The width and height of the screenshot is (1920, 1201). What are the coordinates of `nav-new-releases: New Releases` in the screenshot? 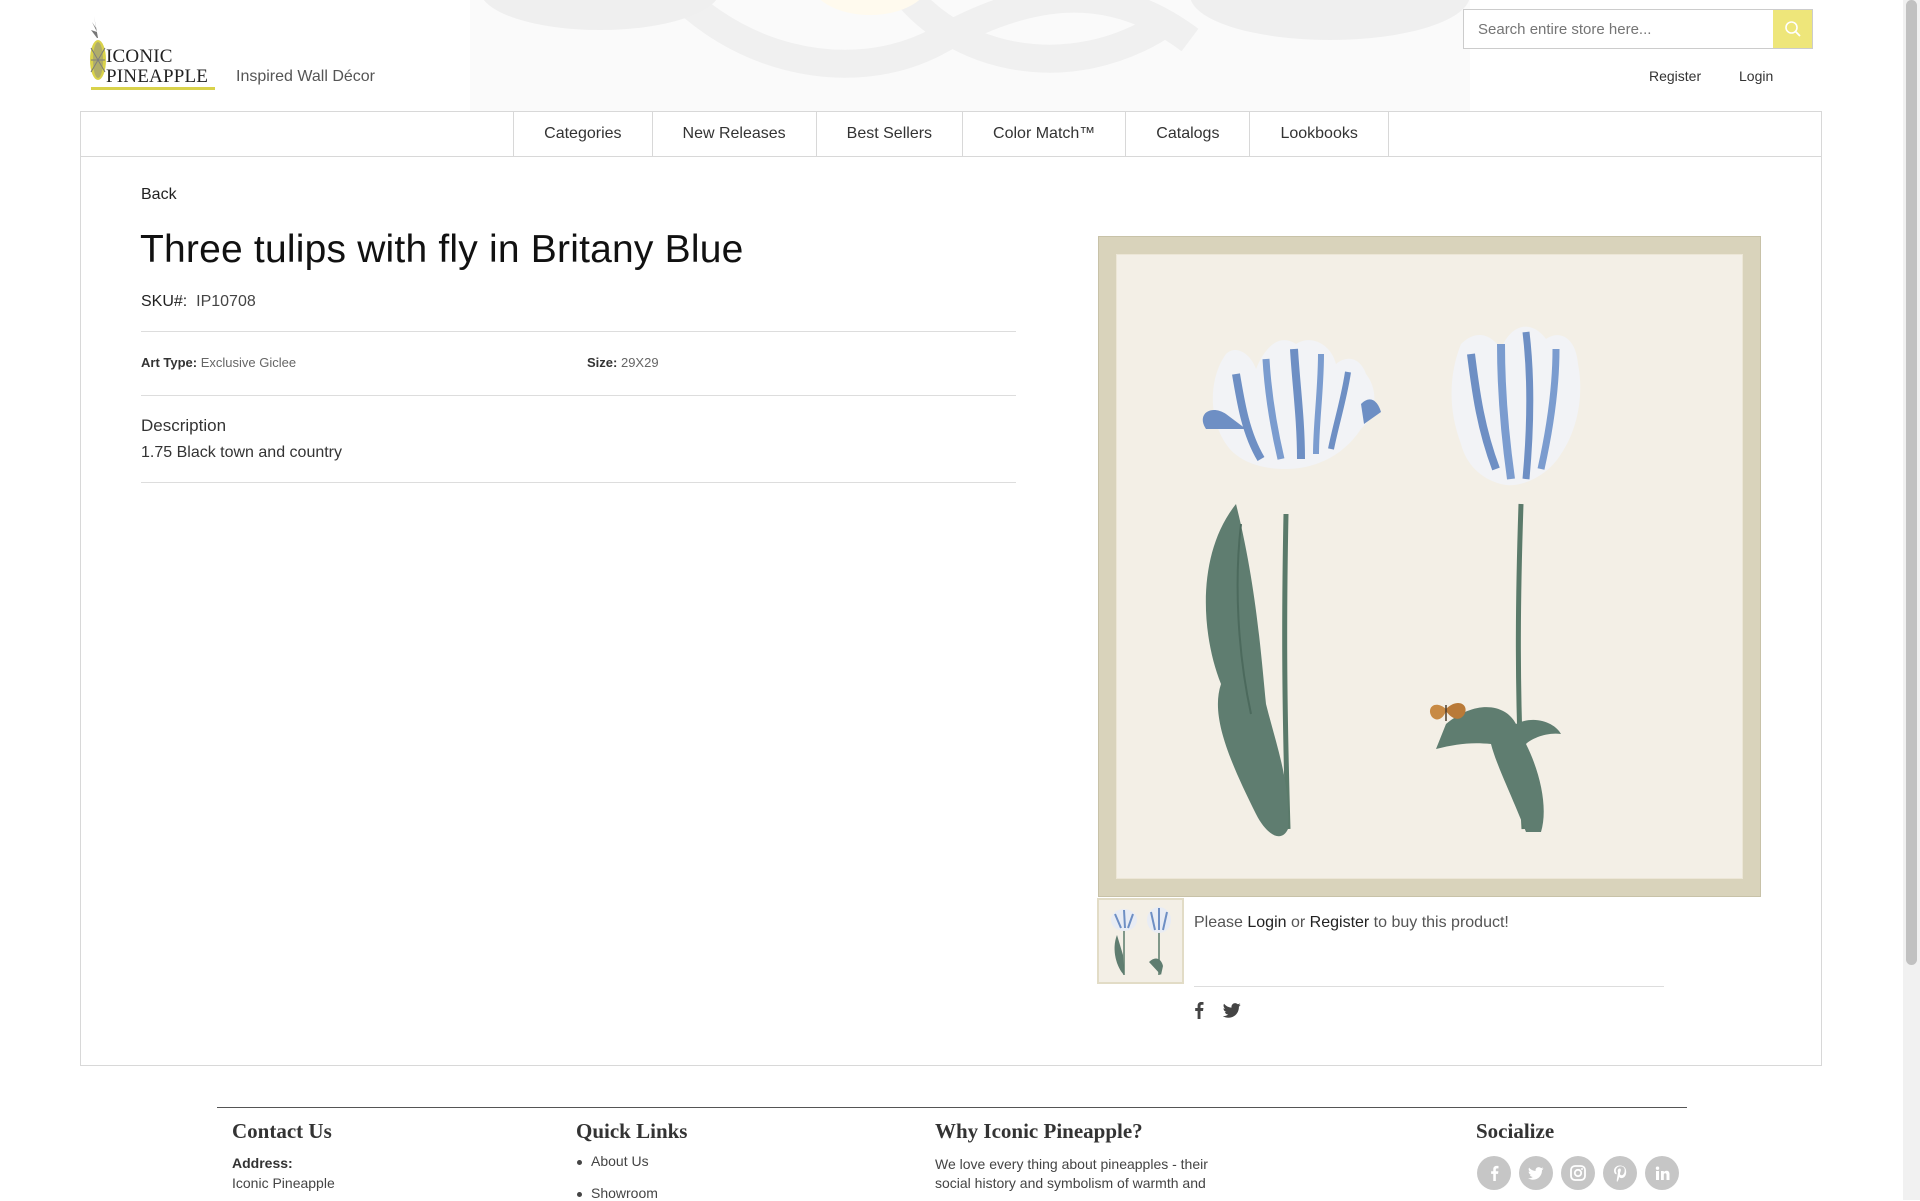 It's located at (735, 133).